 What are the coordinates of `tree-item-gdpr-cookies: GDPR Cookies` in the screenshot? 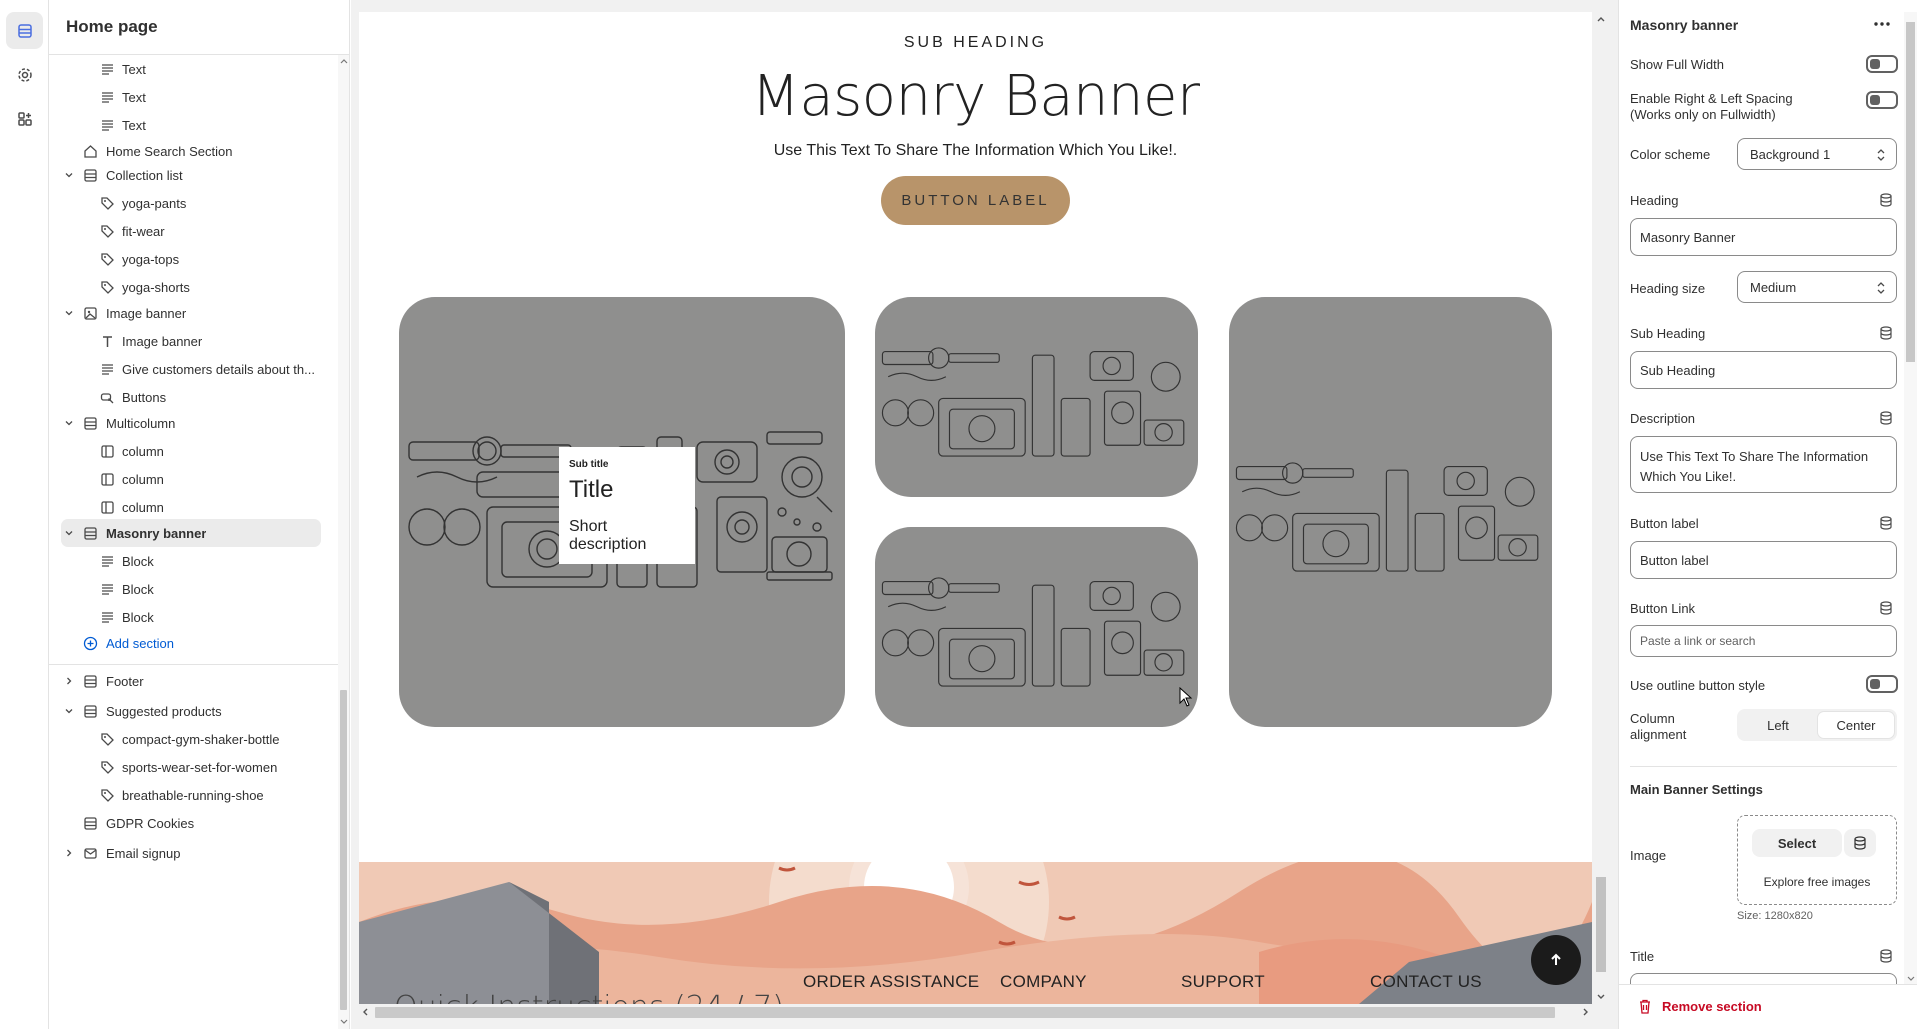 It's located at (194, 823).